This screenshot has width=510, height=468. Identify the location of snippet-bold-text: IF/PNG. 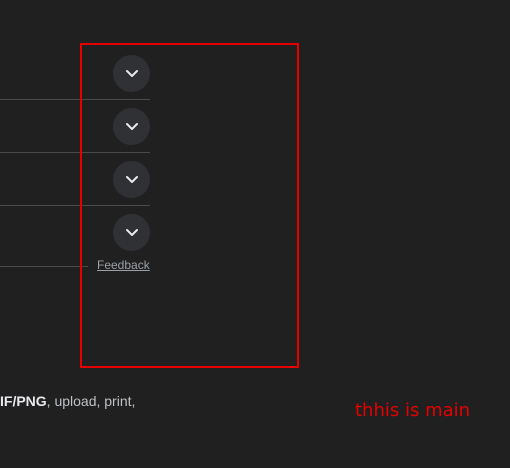
(23, 401).